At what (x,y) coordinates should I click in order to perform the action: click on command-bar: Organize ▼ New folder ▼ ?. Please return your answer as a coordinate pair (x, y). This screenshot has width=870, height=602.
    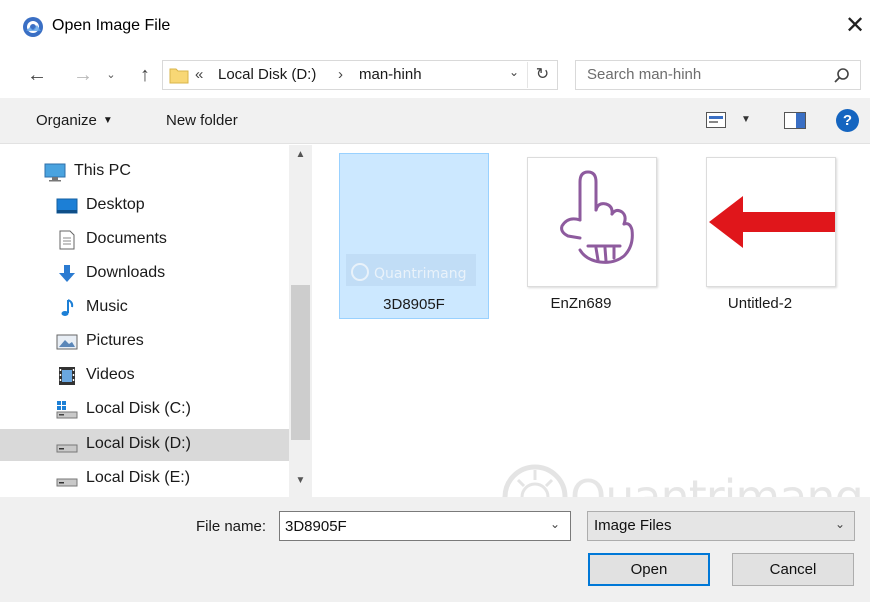
    Looking at the image, I should click on (435, 121).